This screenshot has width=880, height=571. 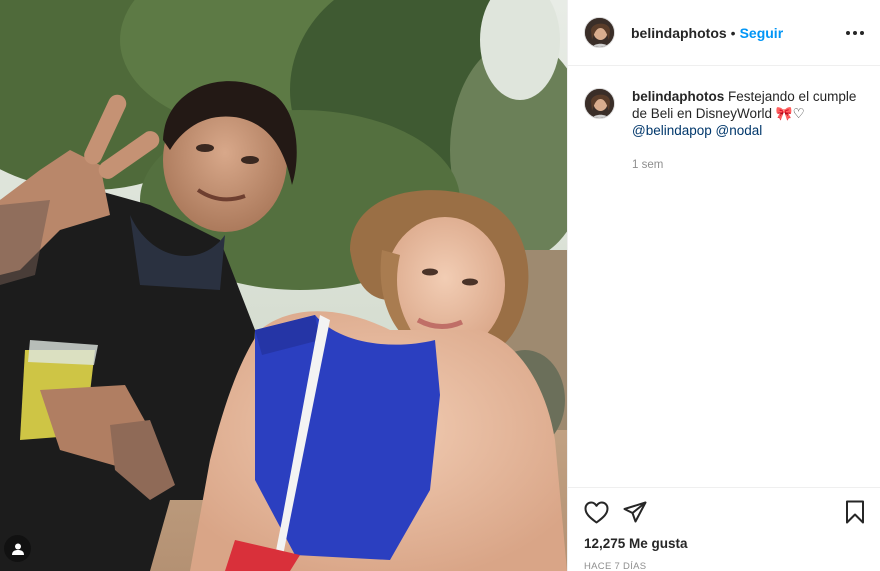 What do you see at coordinates (599, 103) in the screenshot?
I see `caption-avatar` at bounding box center [599, 103].